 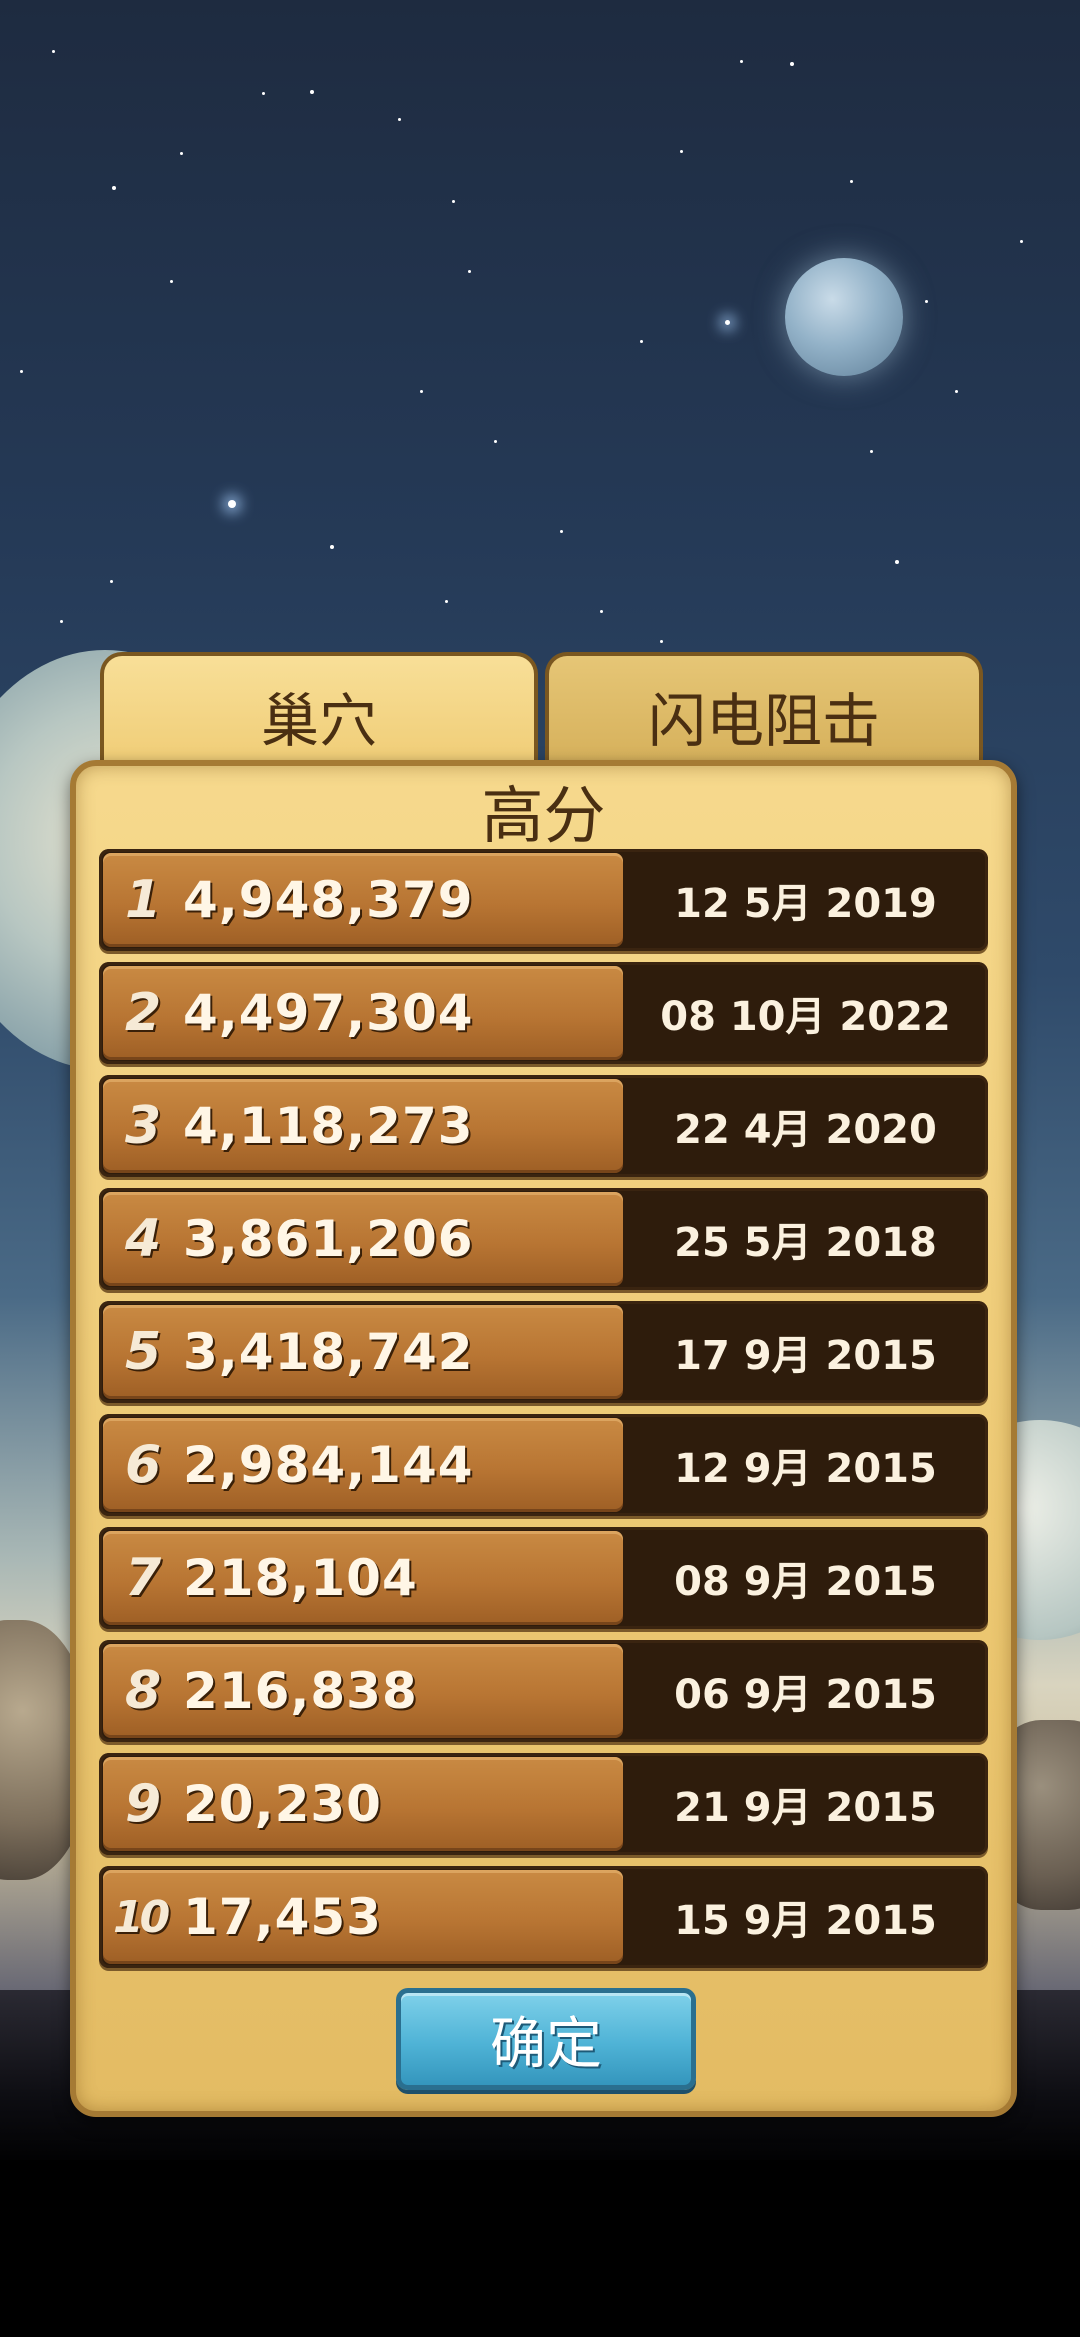 What do you see at coordinates (805, 1808) in the screenshot?
I see `score-date: 21 9月 2015` at bounding box center [805, 1808].